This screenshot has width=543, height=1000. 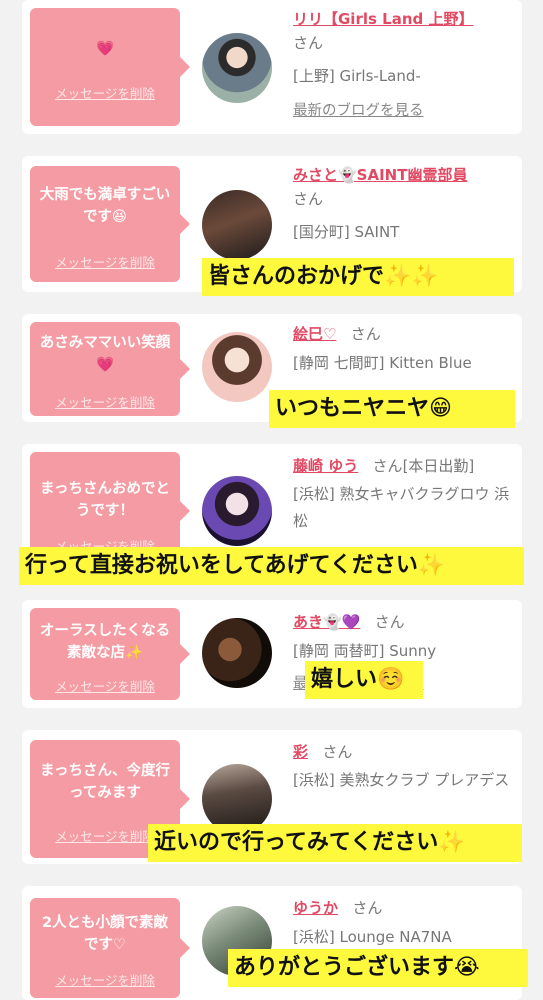 I want to click on message-bubble: オーラスしたくなる素敵な店✨ メッセージを削除, so click(x=110, y=654).